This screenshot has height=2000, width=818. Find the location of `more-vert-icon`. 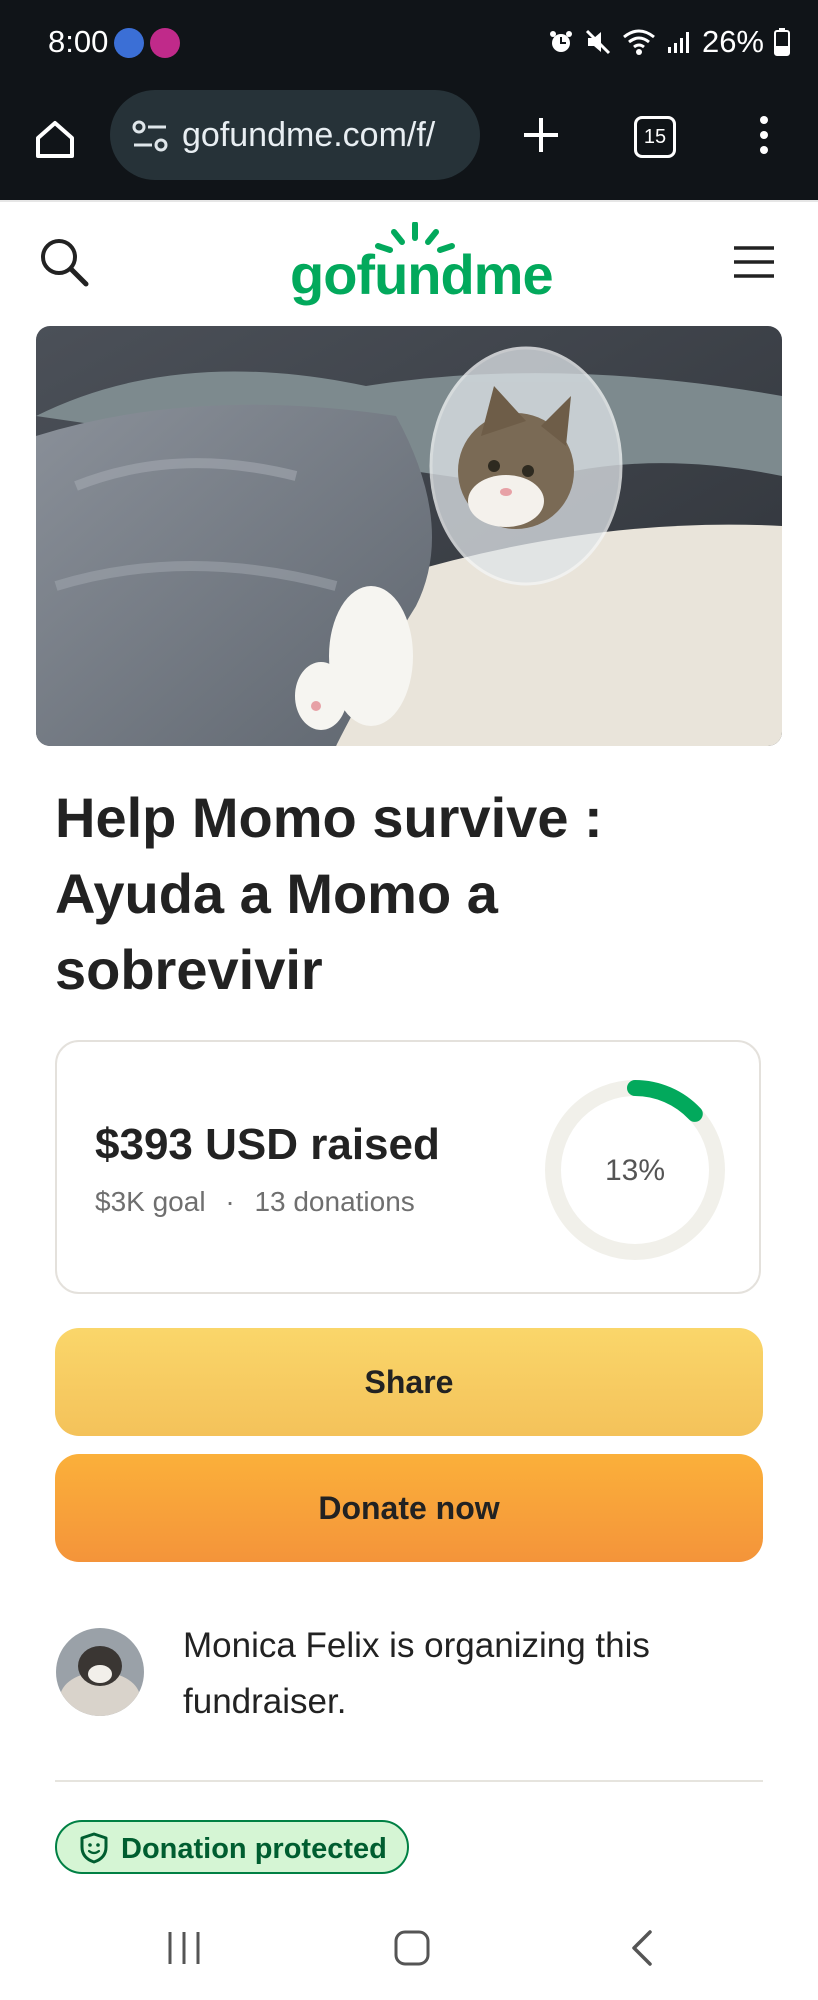

more-vert-icon is located at coordinates (764, 135).